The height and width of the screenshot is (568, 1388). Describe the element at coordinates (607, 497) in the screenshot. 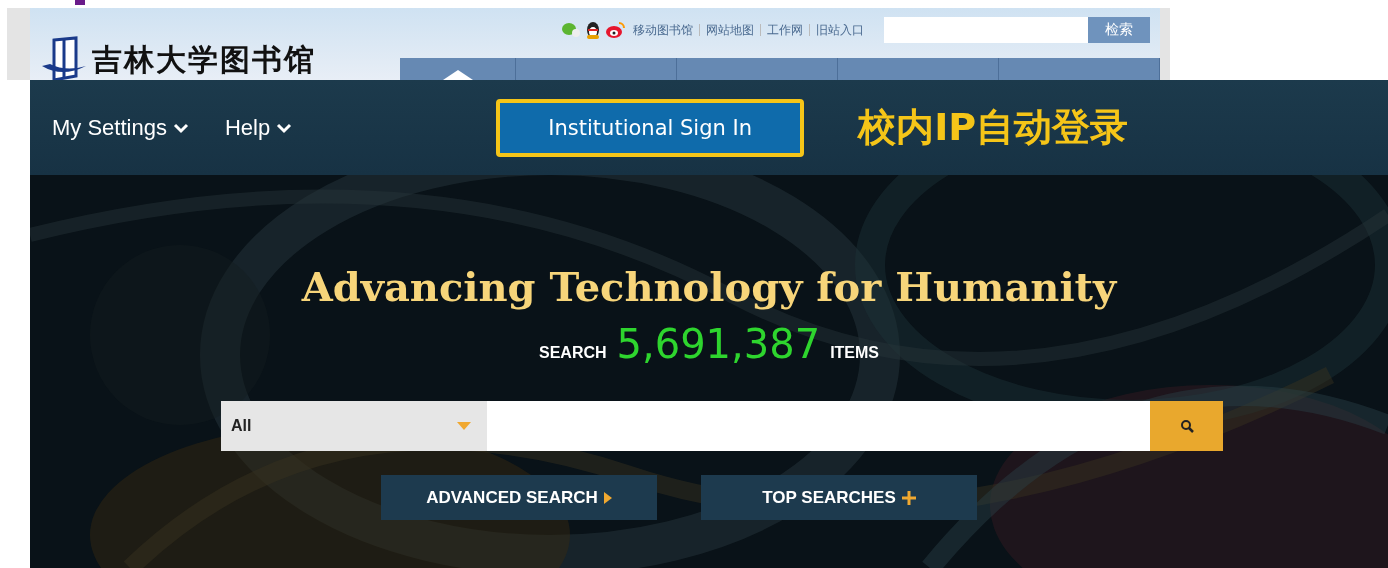

I see `arrow-icon` at that location.